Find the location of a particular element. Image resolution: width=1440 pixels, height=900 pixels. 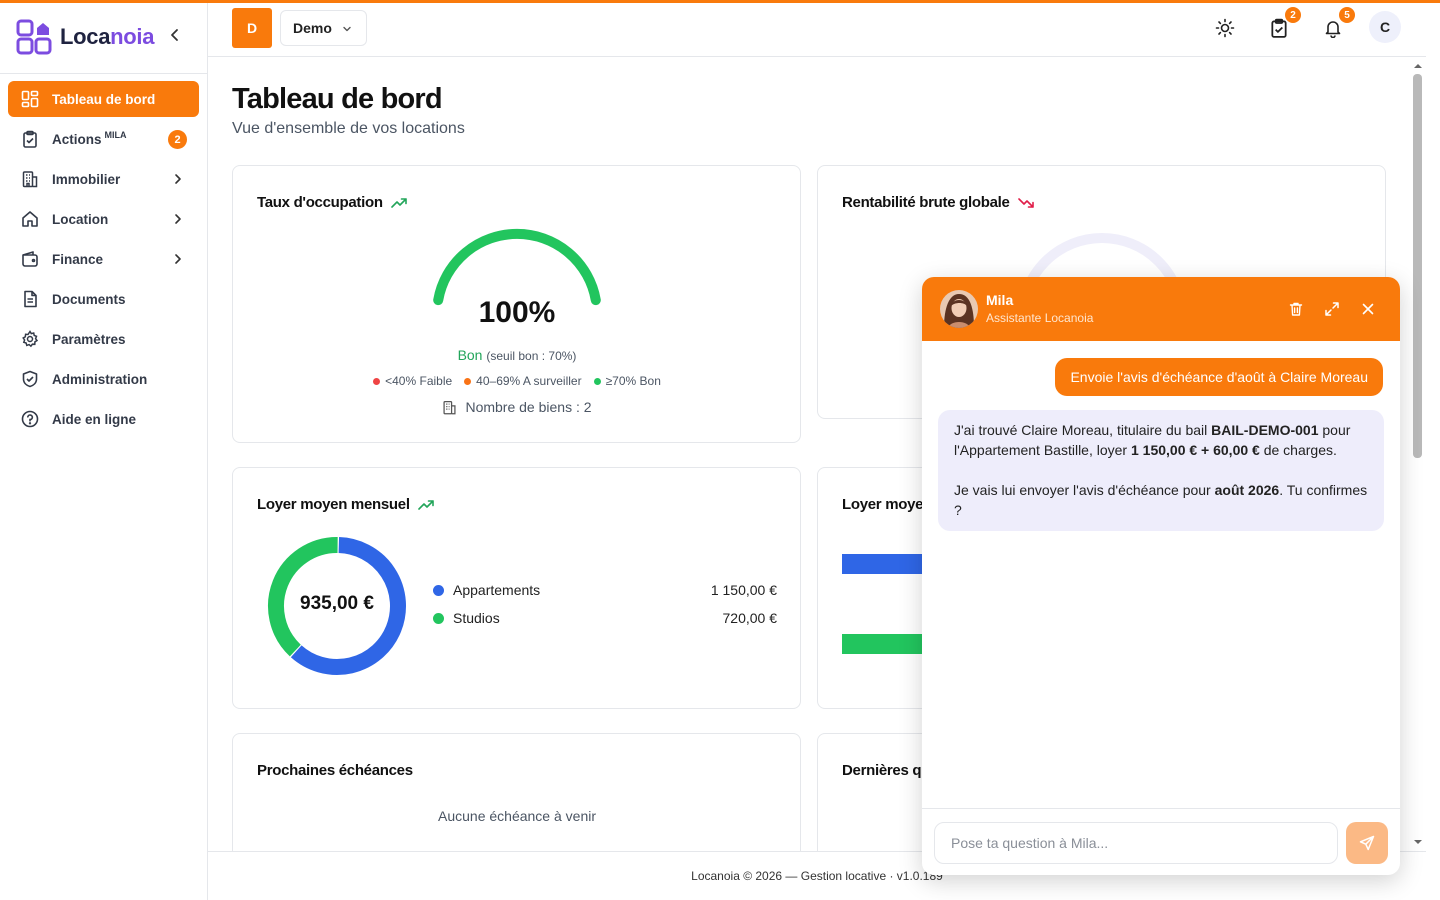

legend-item-good: ≥70% Bon is located at coordinates (627, 381).